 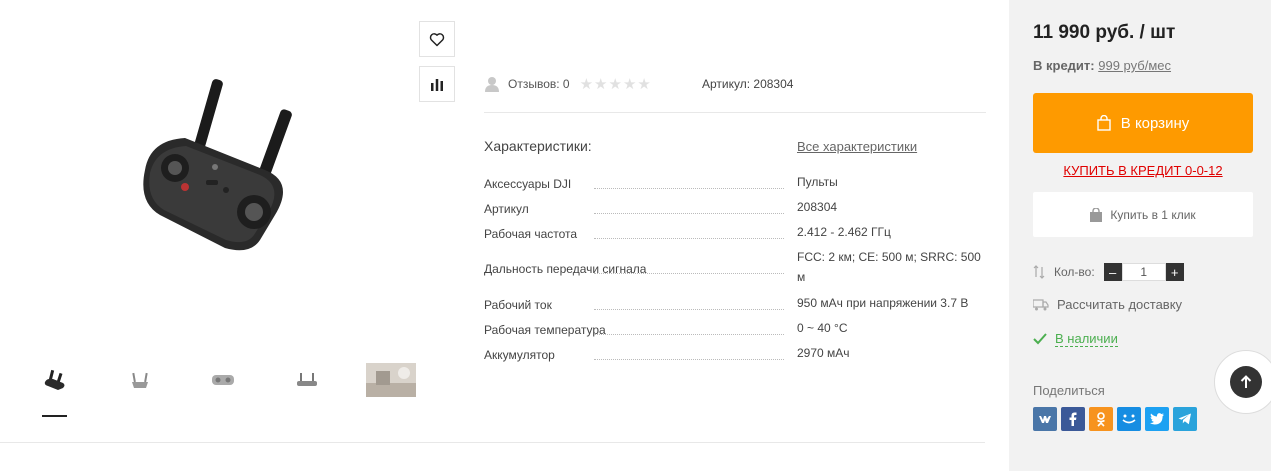 What do you see at coordinates (1041, 304) in the screenshot?
I see `truck-icon` at bounding box center [1041, 304].